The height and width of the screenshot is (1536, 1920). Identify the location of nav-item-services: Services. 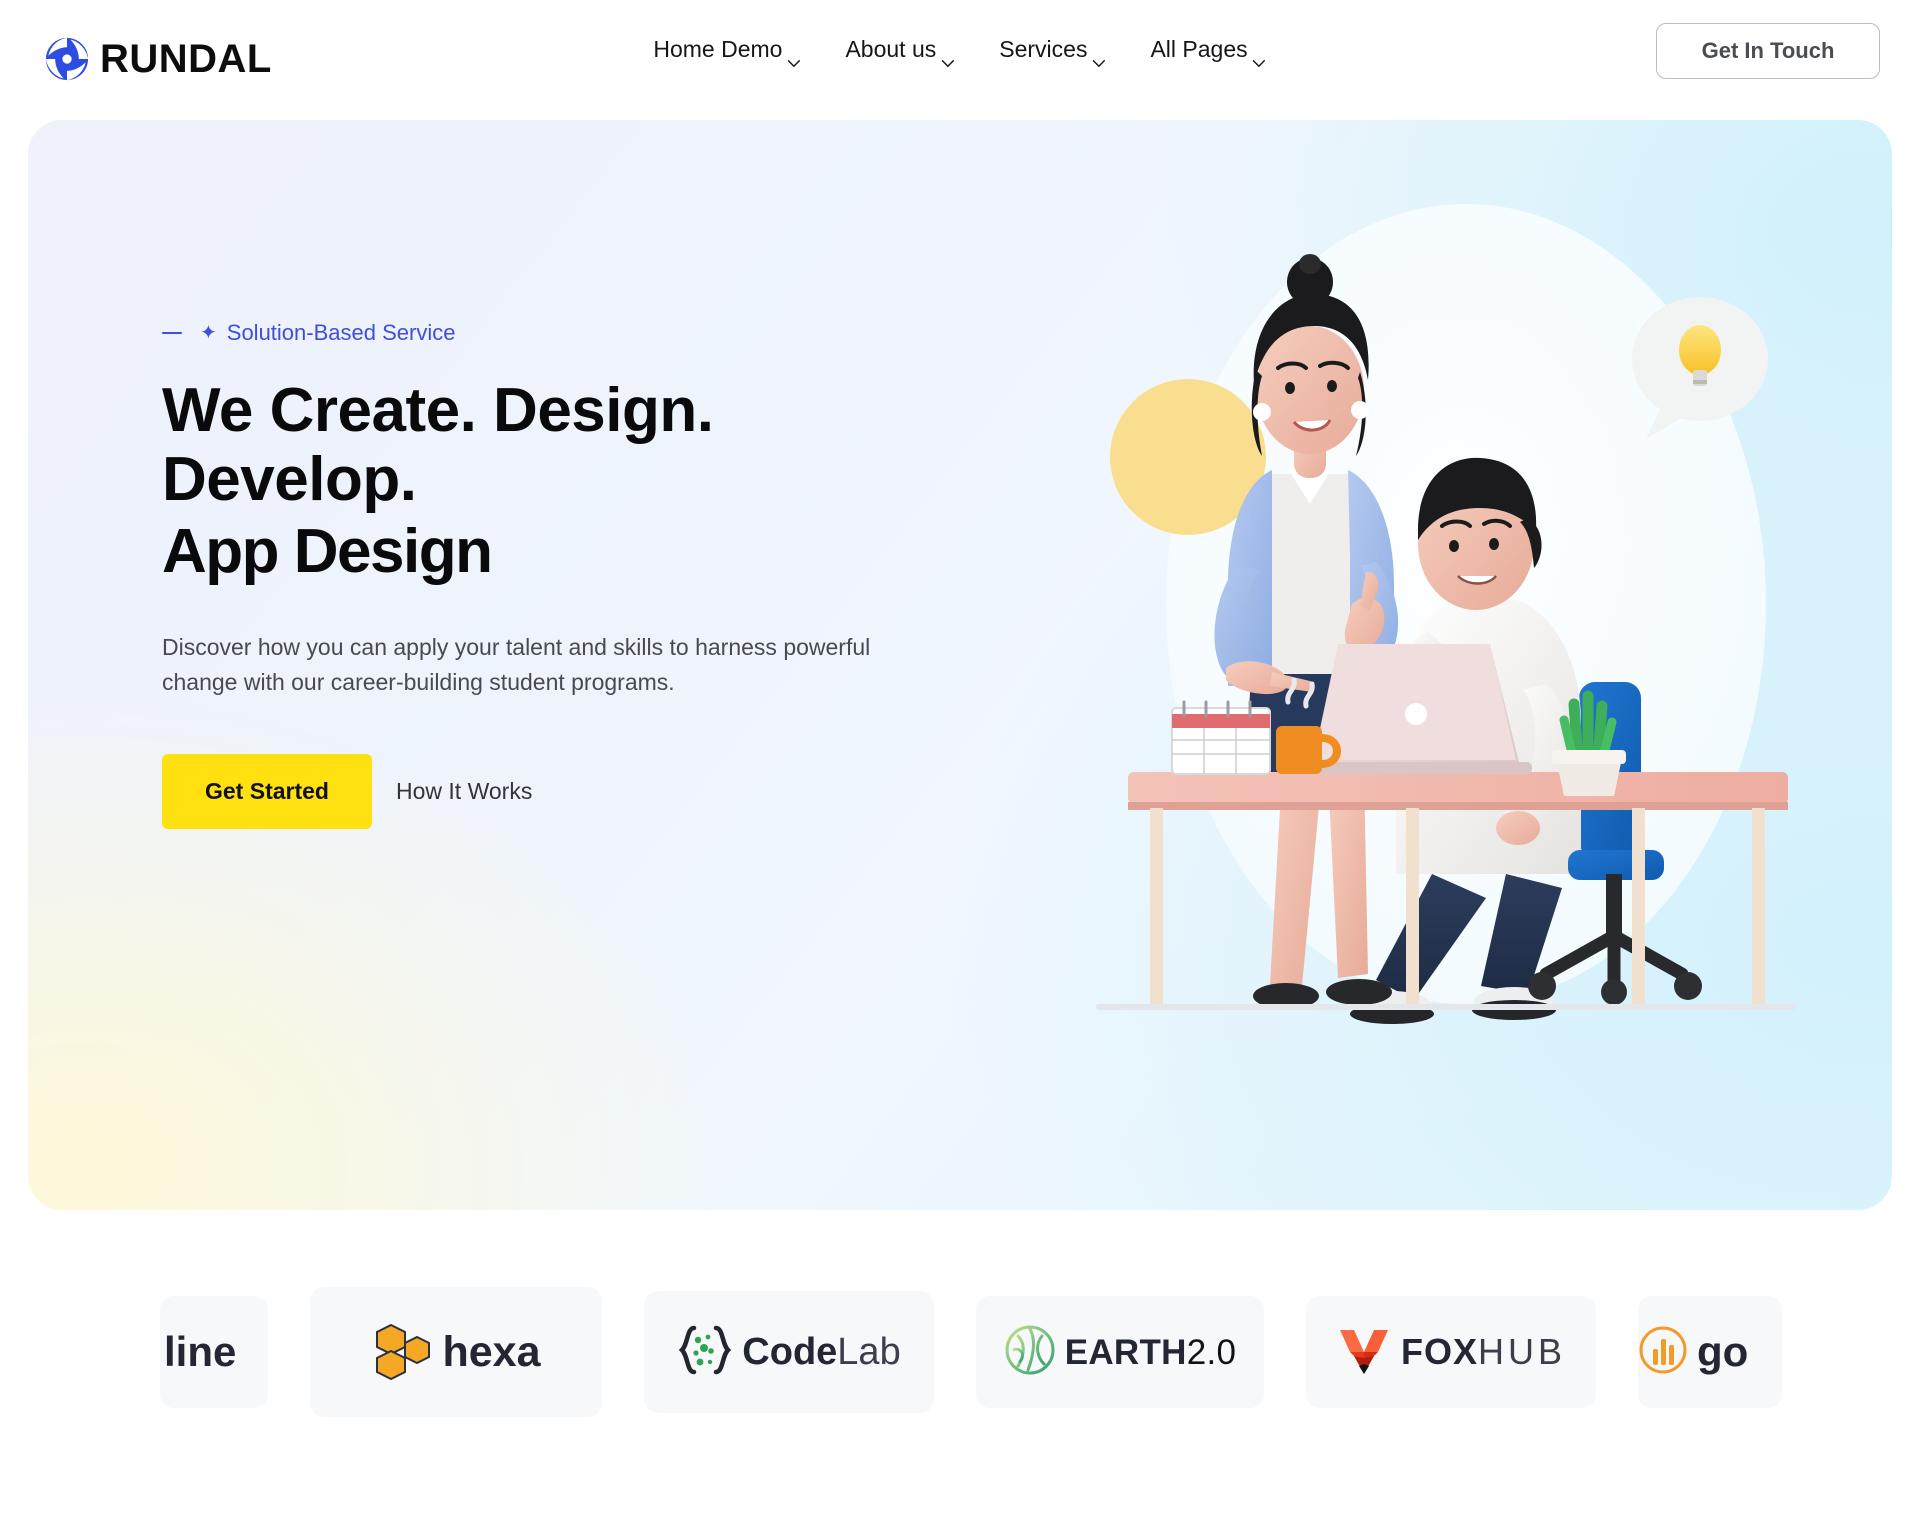
(1052, 52).